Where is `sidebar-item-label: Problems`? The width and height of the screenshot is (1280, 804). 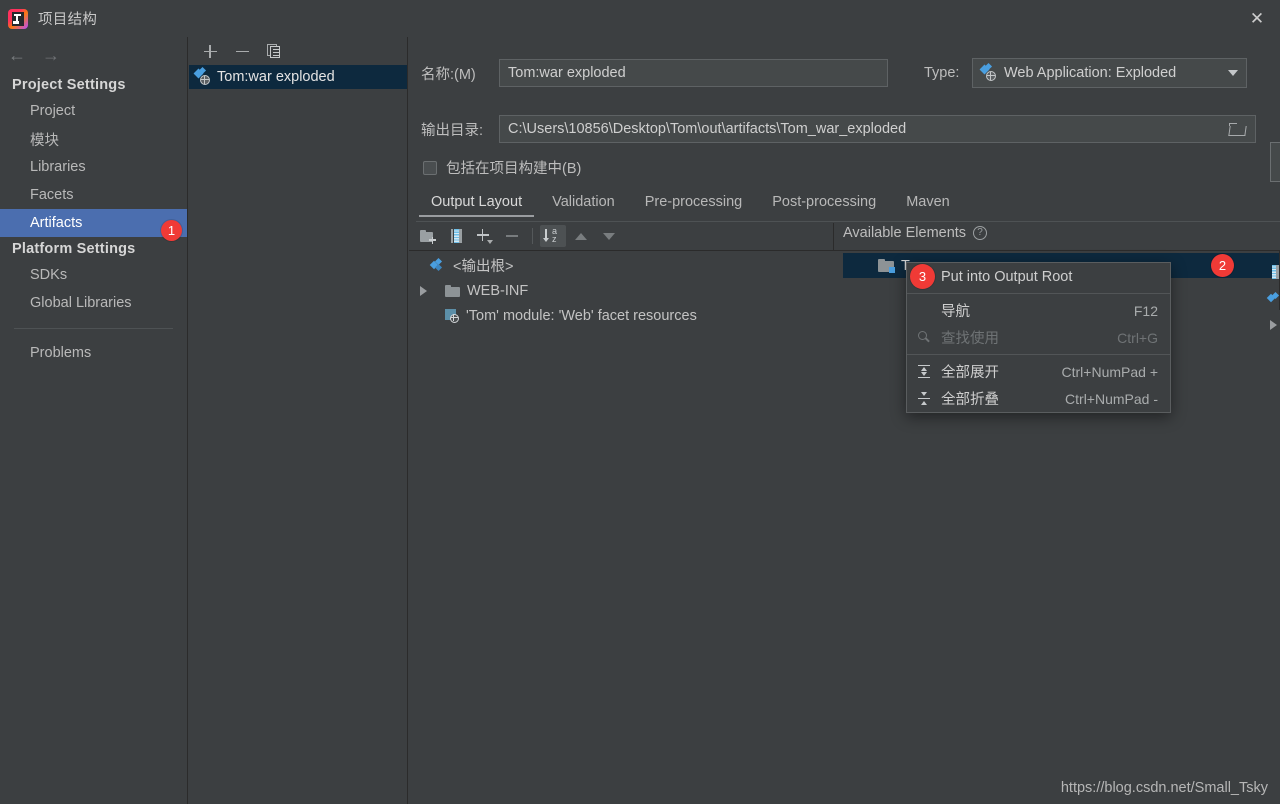 sidebar-item-label: Problems is located at coordinates (61, 353).